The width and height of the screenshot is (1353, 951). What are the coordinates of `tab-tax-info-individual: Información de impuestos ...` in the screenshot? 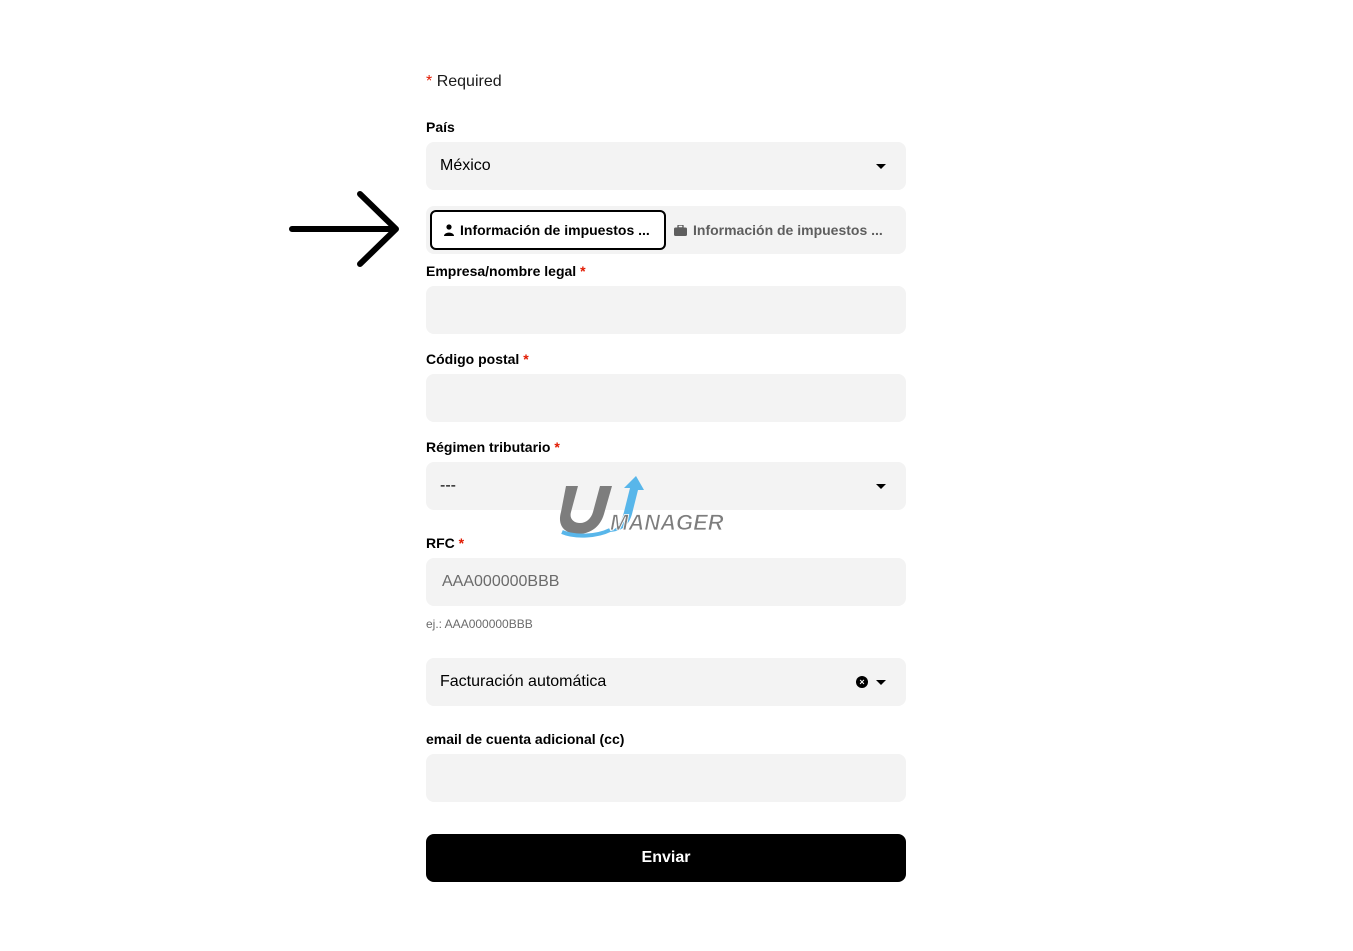 It's located at (548, 230).